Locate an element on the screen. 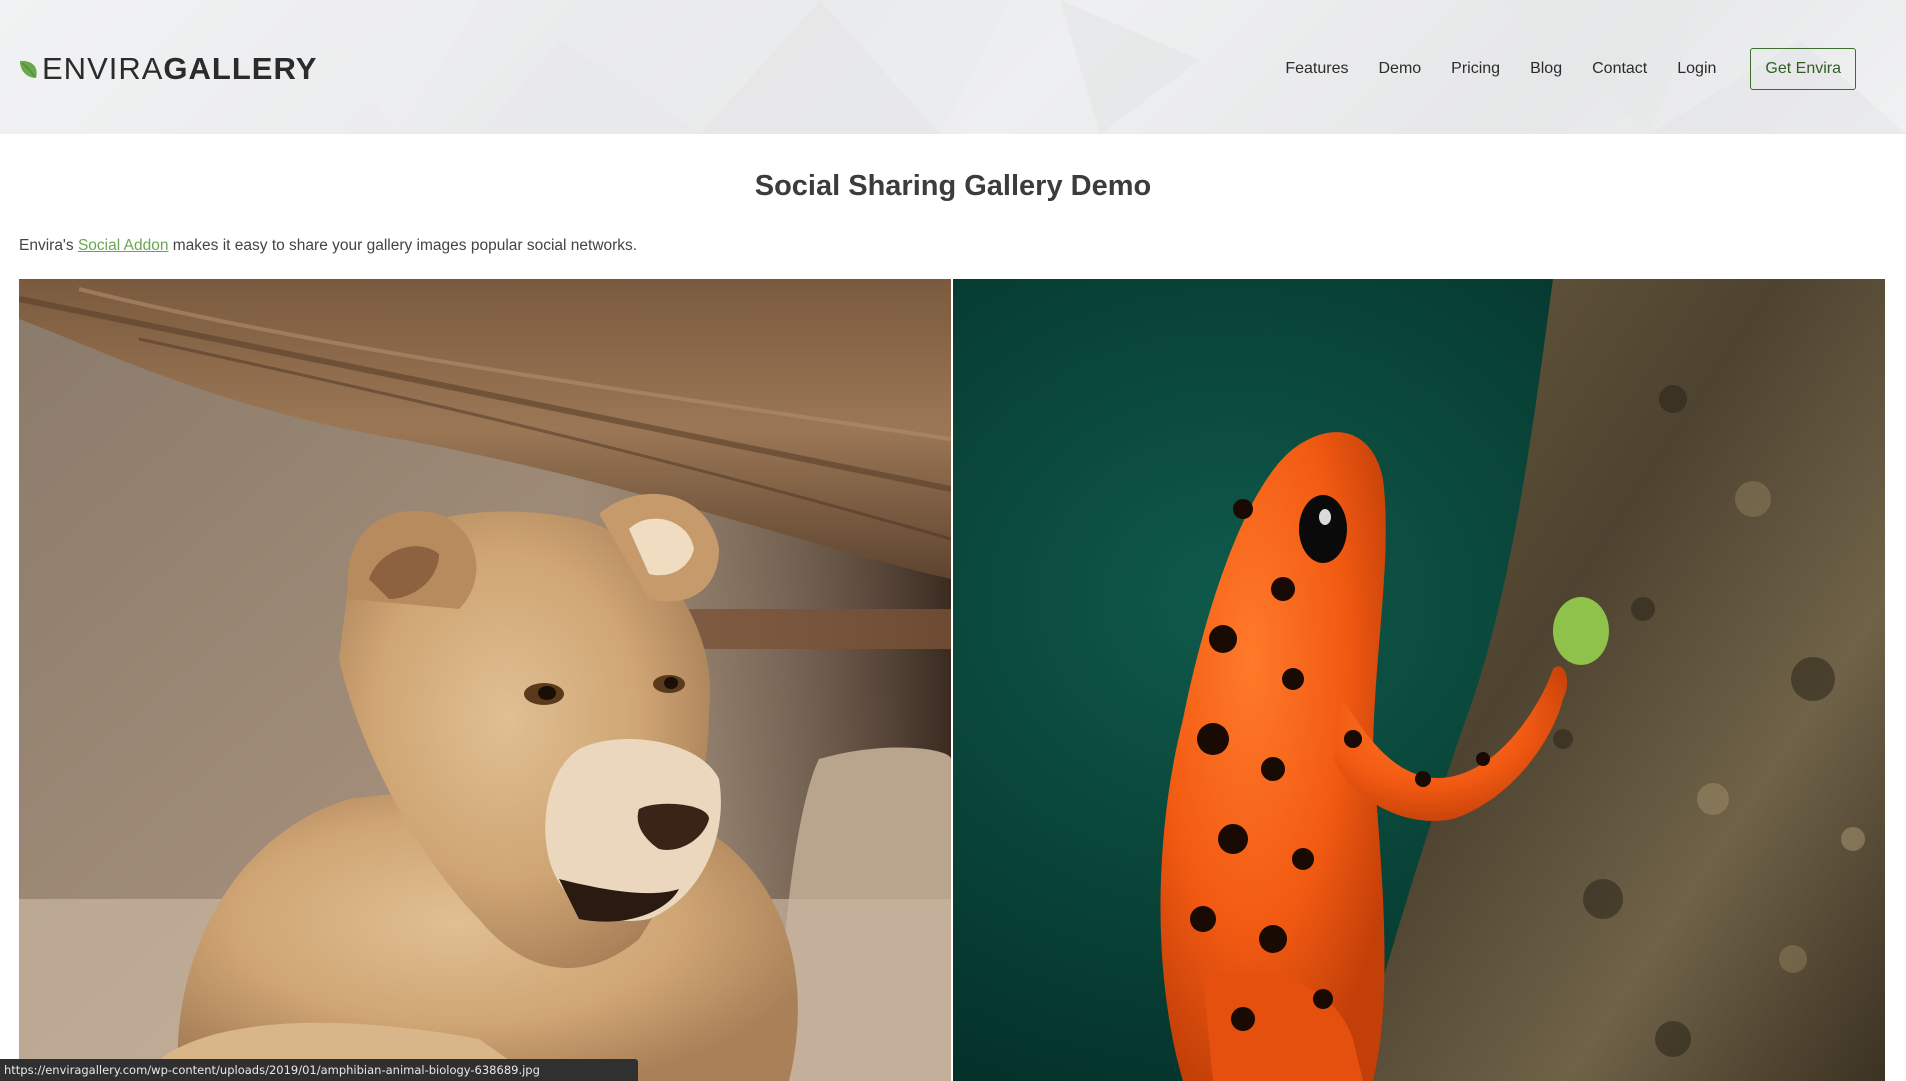 The width and height of the screenshot is (1906, 1081). nav-item-login: Login is located at coordinates (1696, 69).